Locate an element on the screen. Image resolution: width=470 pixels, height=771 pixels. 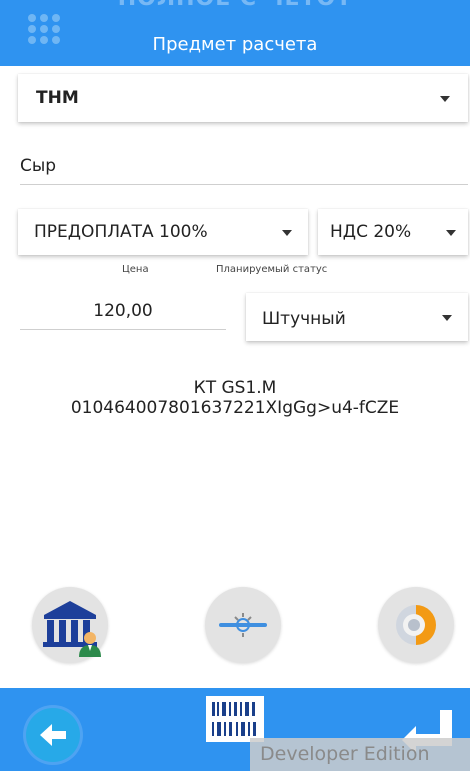
vat-rate-select: НДС 20% is located at coordinates (393, 232).